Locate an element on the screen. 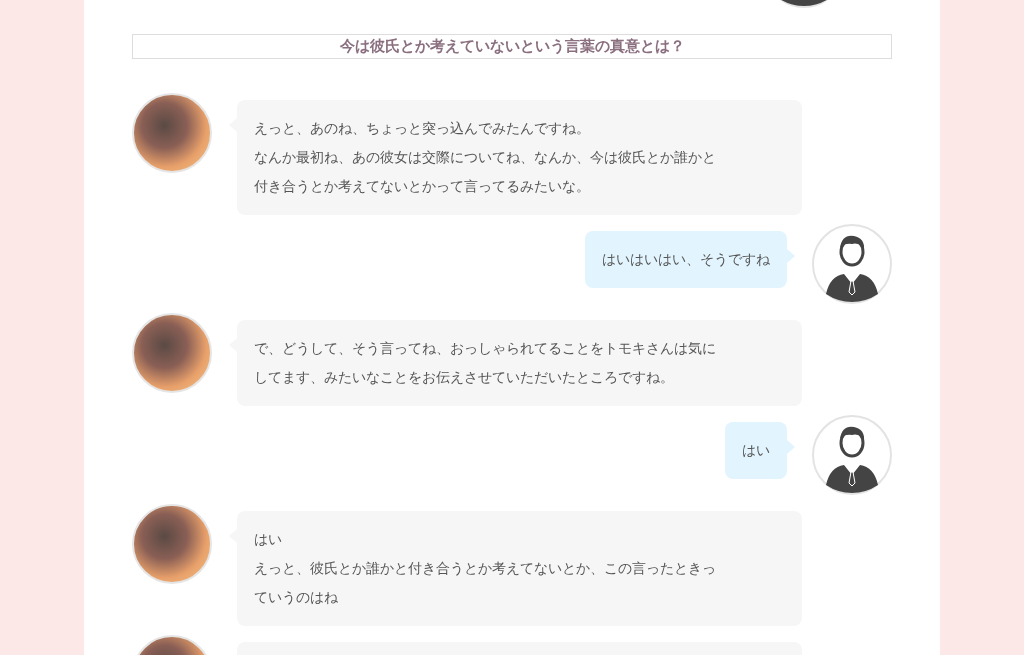 This screenshot has height=655, width=1024. message-text: はい えっと、彼氏とか誰かと付き合うとか考えてないとか、この言ったときっ ていうのはね is located at coordinates (485, 568).